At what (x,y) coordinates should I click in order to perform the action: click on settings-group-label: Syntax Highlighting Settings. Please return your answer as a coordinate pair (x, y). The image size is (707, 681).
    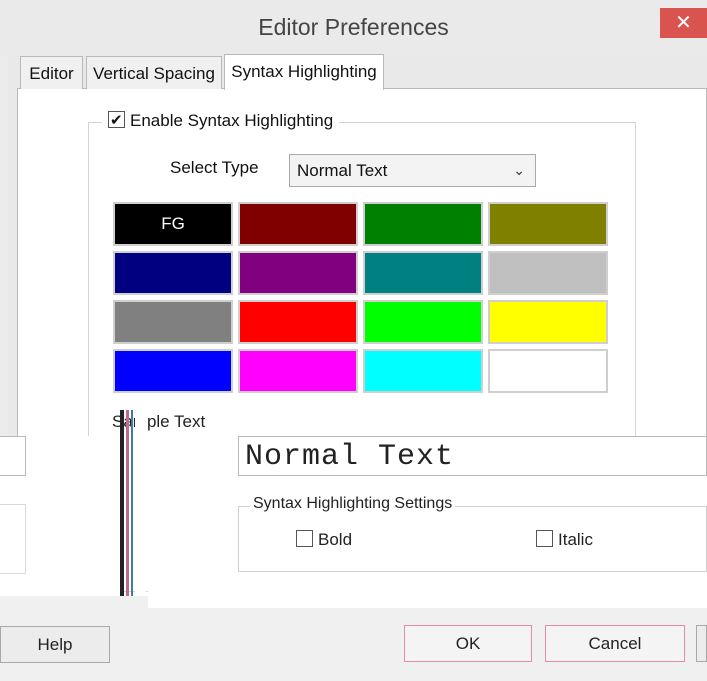
    Looking at the image, I should click on (353, 504).